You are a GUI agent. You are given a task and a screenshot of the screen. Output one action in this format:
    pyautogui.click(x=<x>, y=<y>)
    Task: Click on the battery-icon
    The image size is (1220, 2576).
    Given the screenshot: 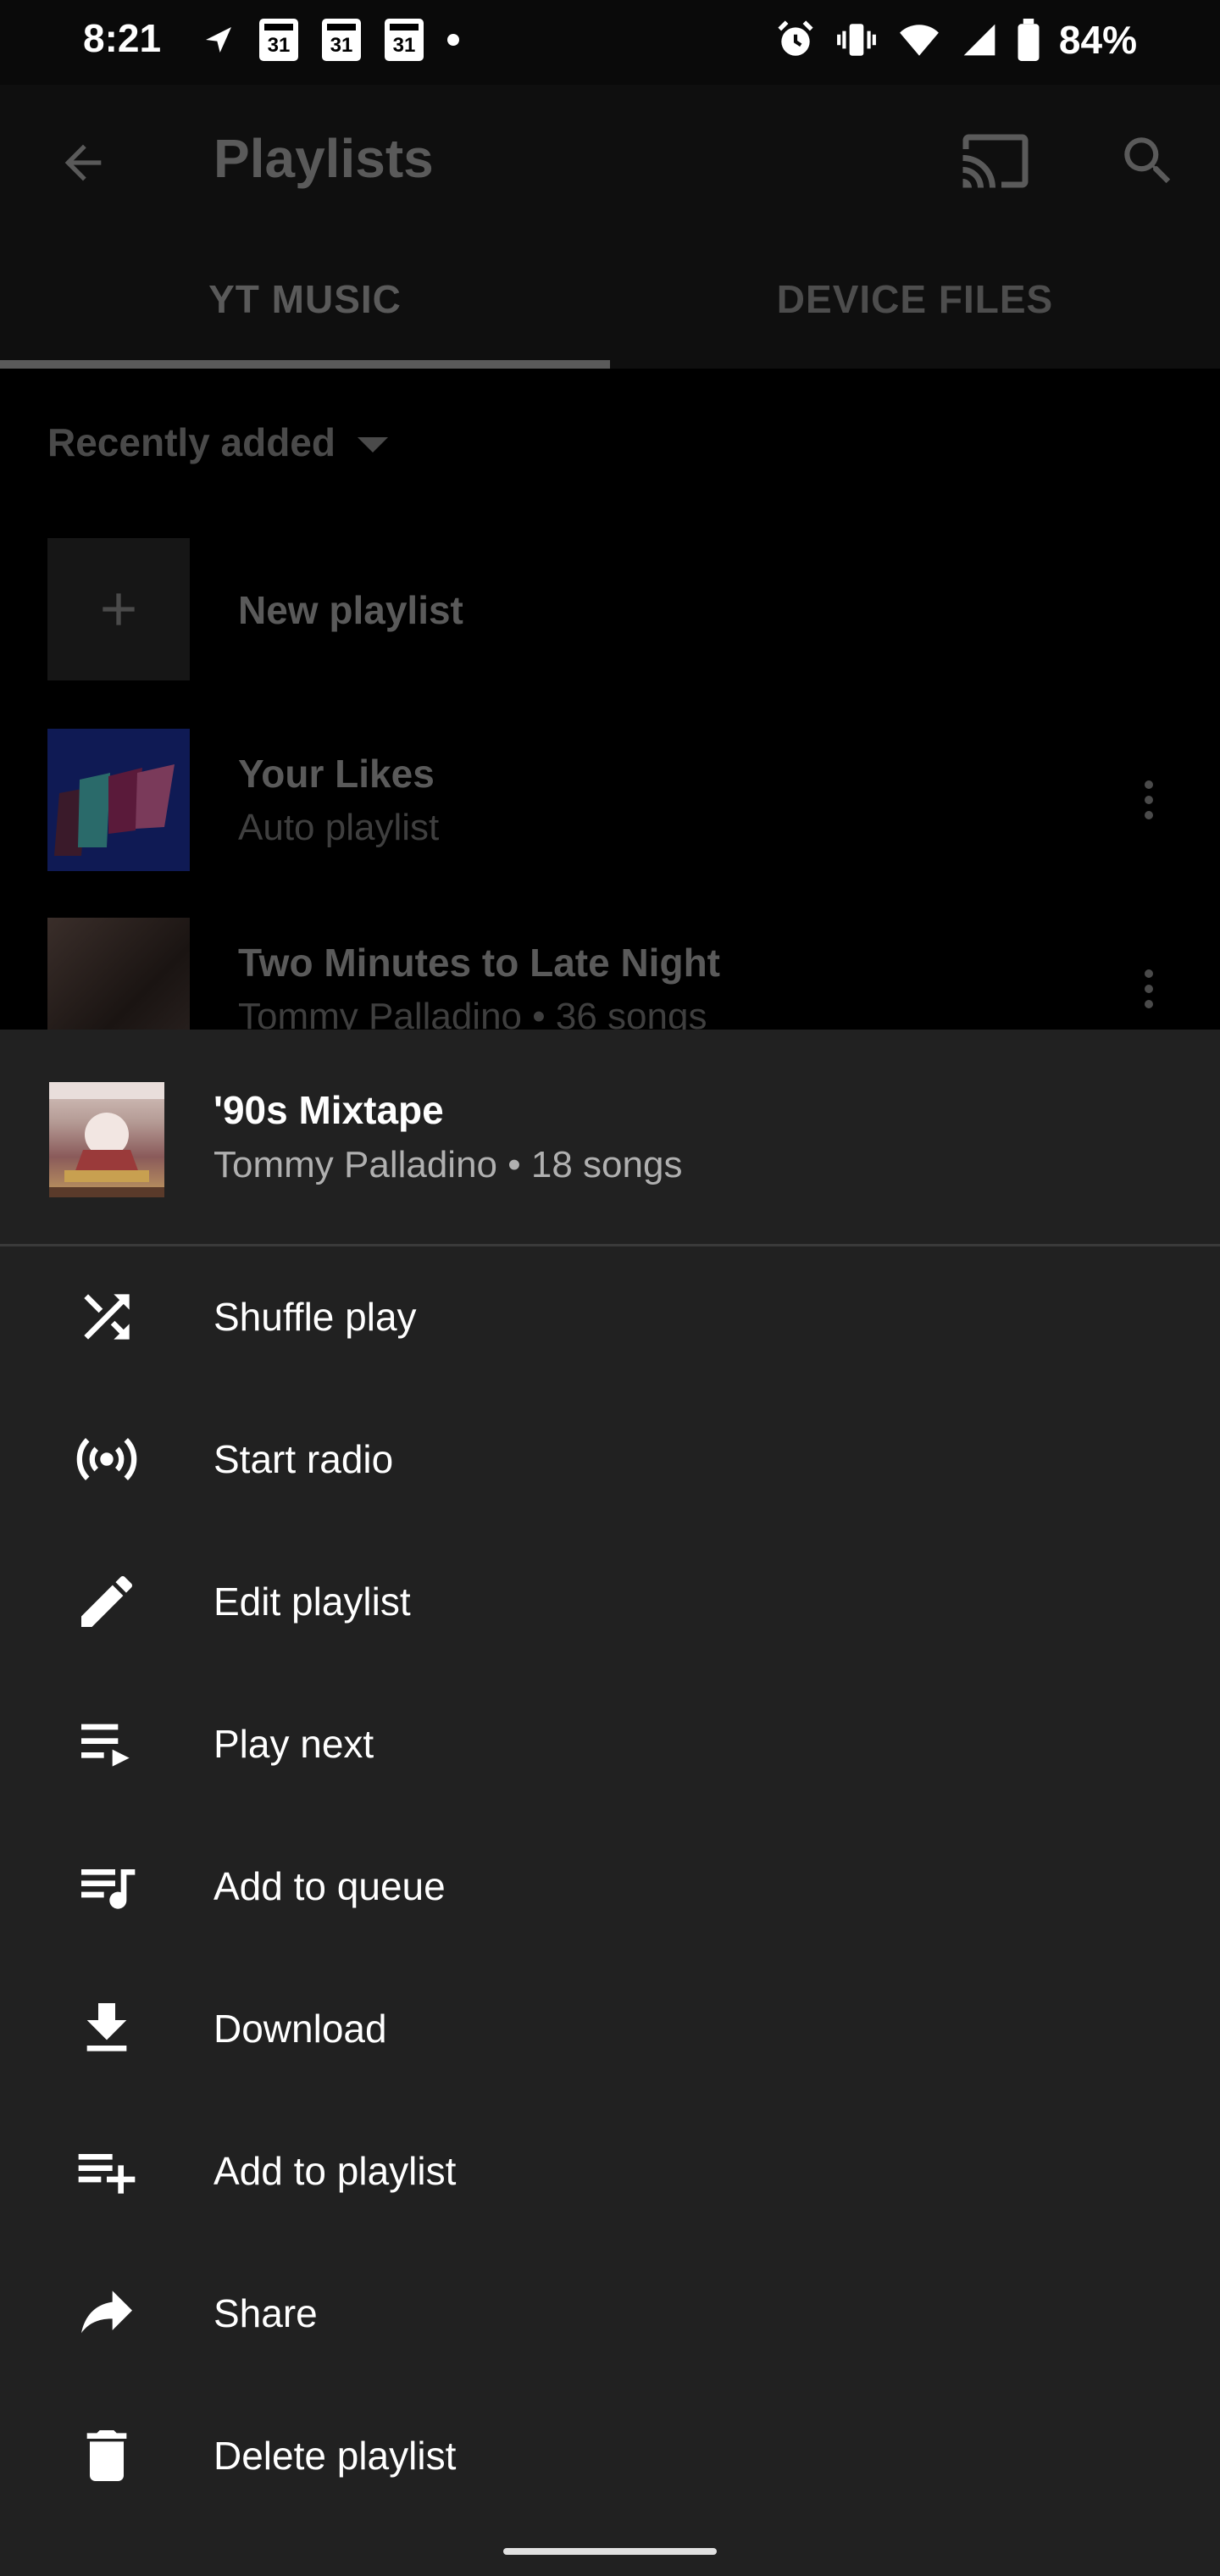 What is the action you would take?
    pyautogui.click(x=1029, y=40)
    